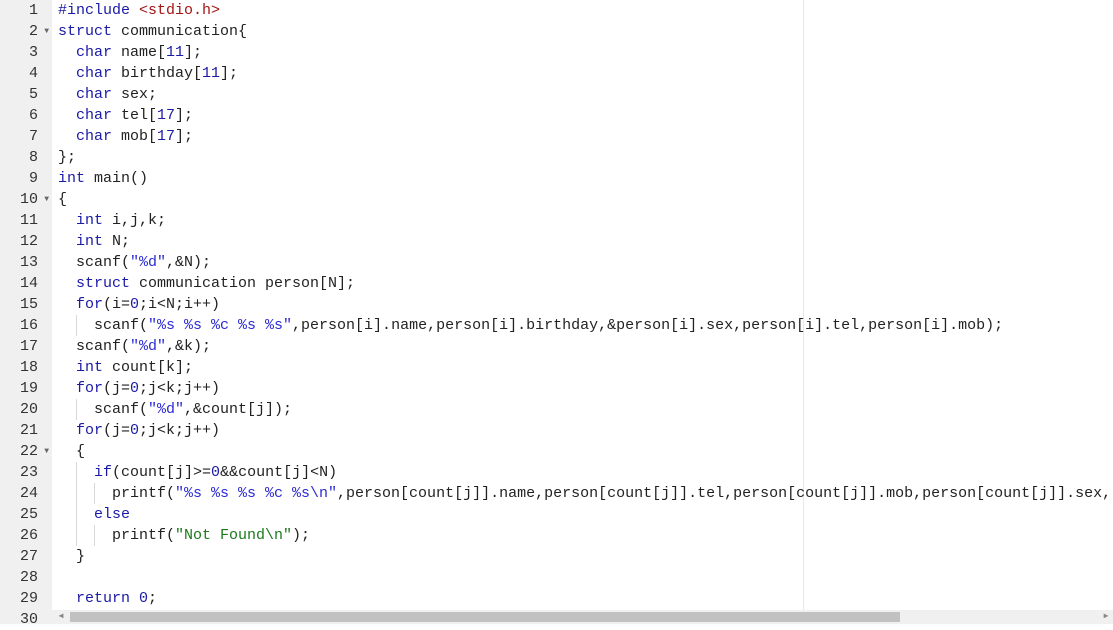  What do you see at coordinates (99, 10) in the screenshot?
I see `code-token: #include` at bounding box center [99, 10].